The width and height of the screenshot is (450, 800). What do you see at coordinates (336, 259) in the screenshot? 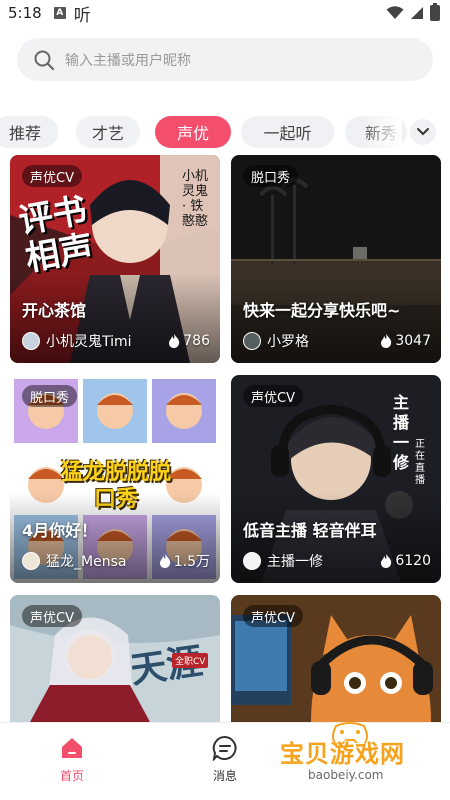
I see `room-card: 脱口秀 快来一起分享快乐吧~ 小罗格 3047` at bounding box center [336, 259].